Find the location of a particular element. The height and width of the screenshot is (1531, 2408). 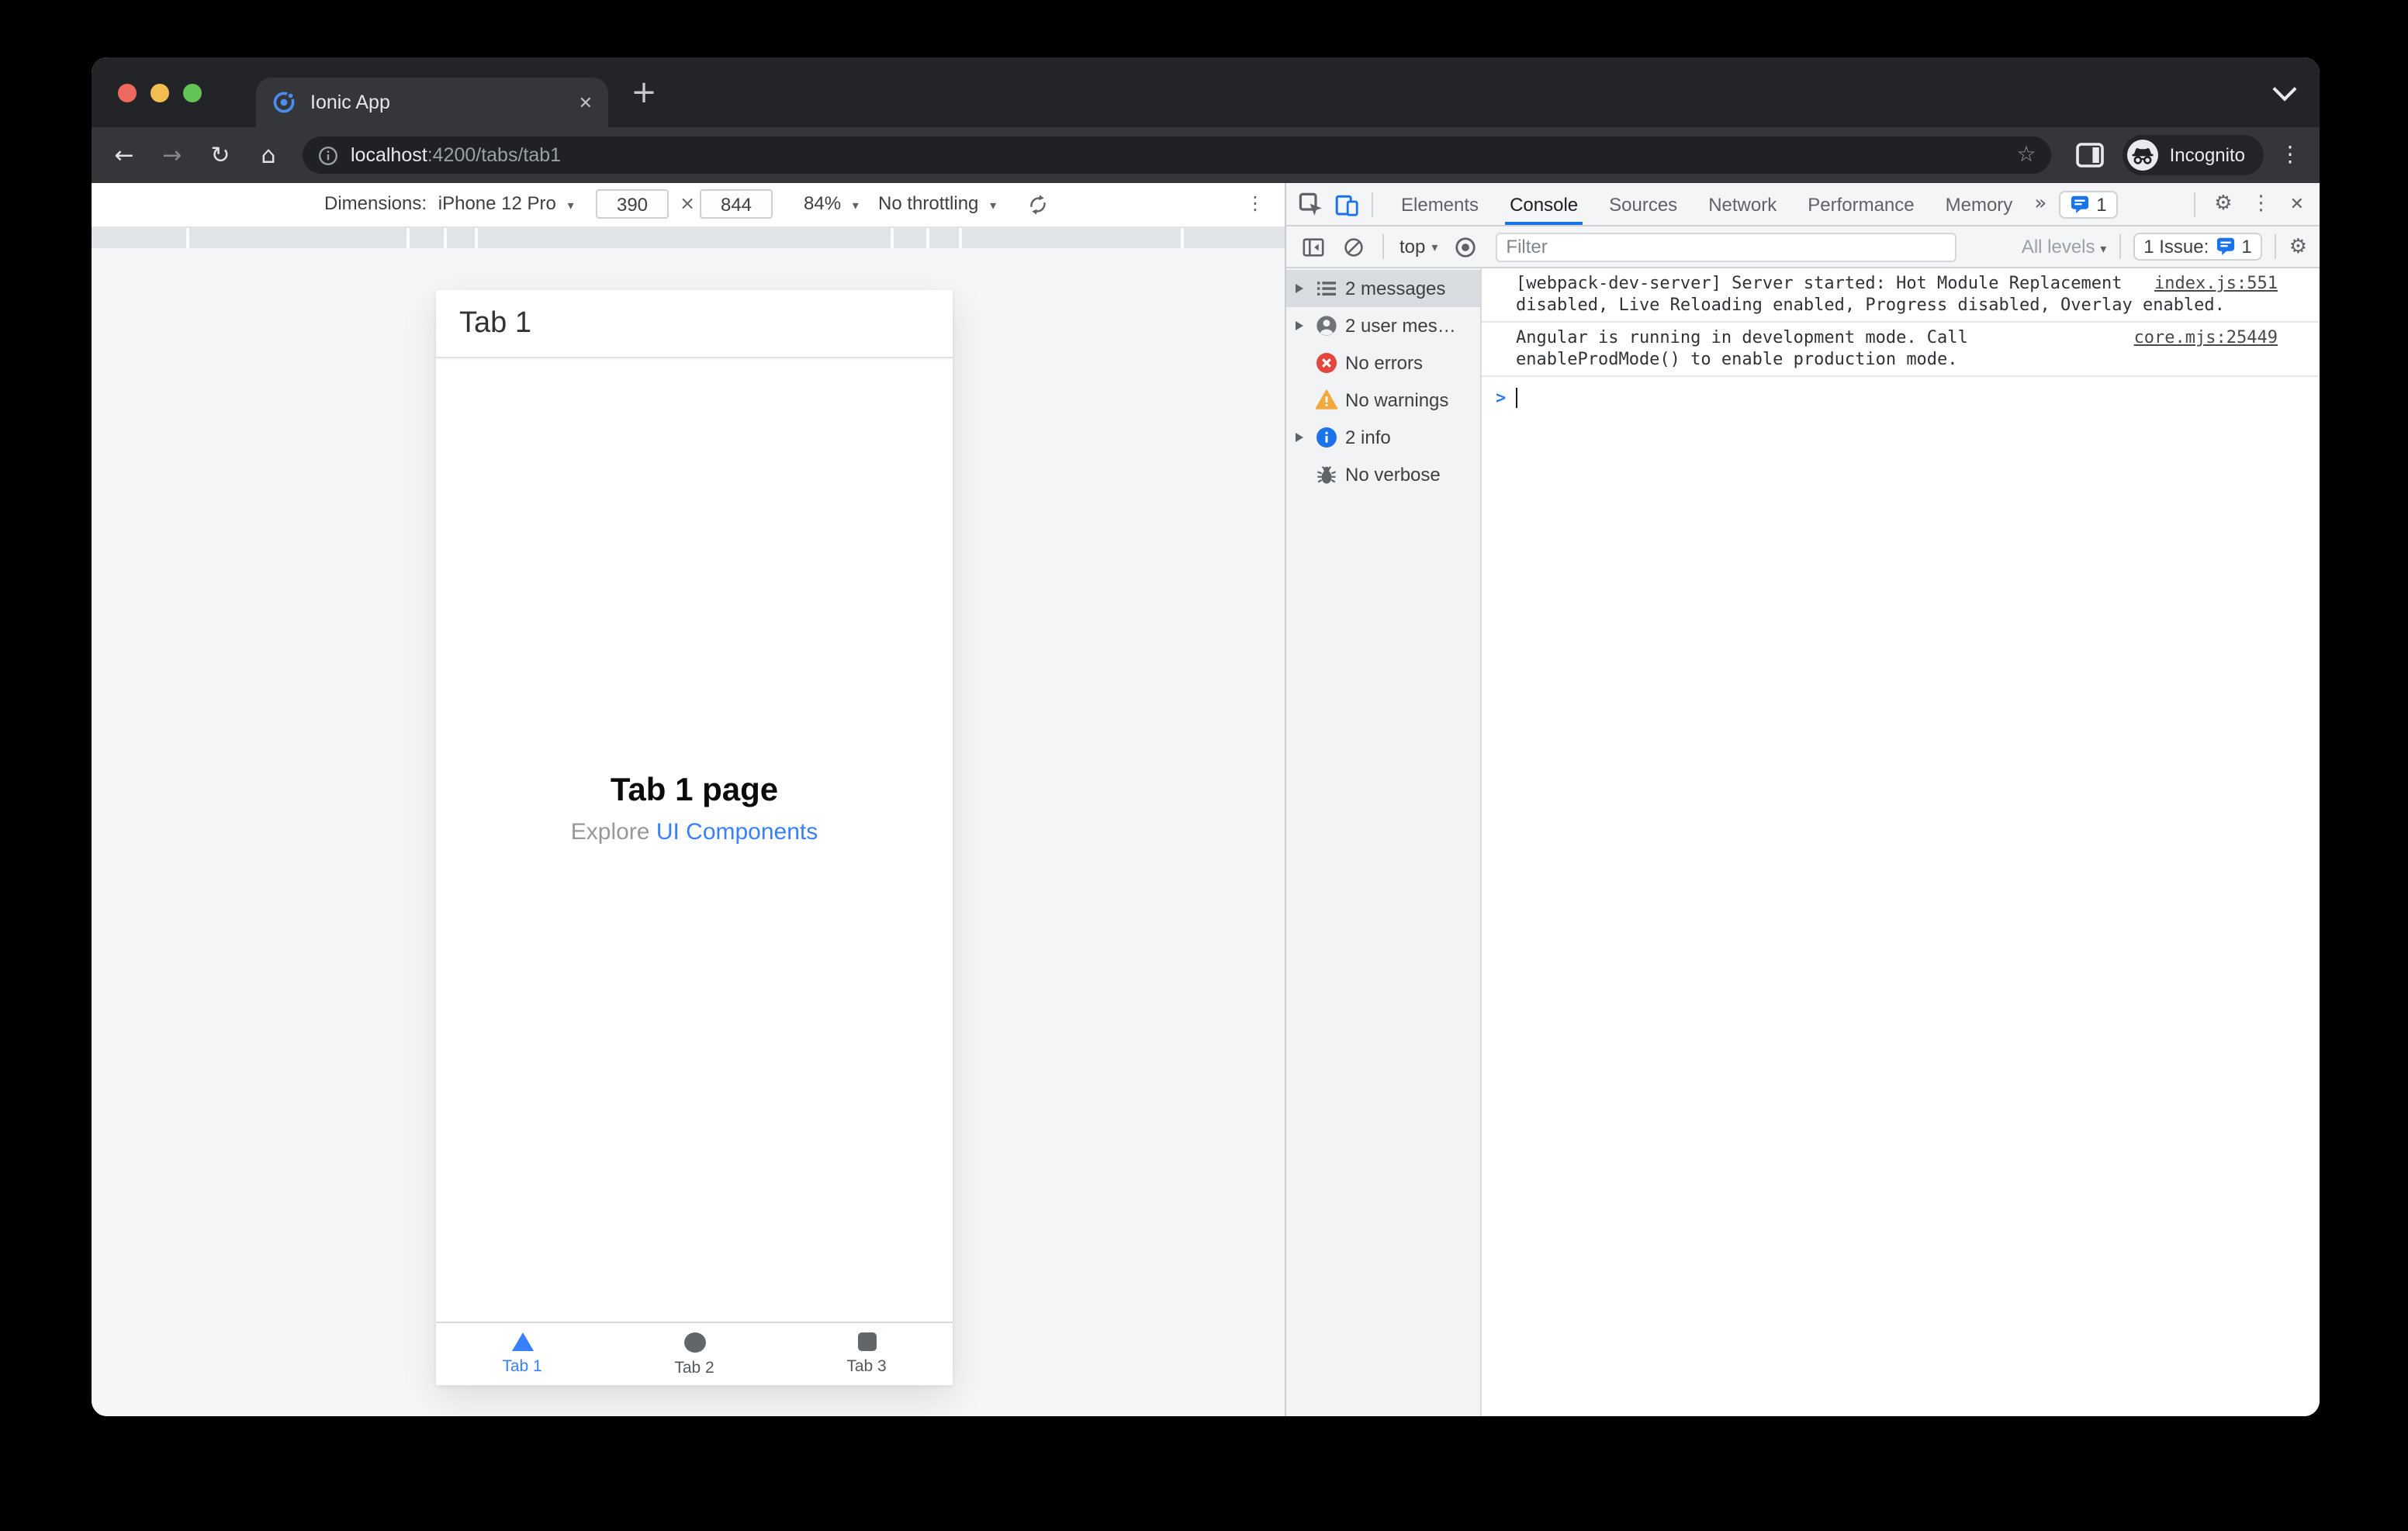

tab-close-icon: ✕ is located at coordinates (586, 102).